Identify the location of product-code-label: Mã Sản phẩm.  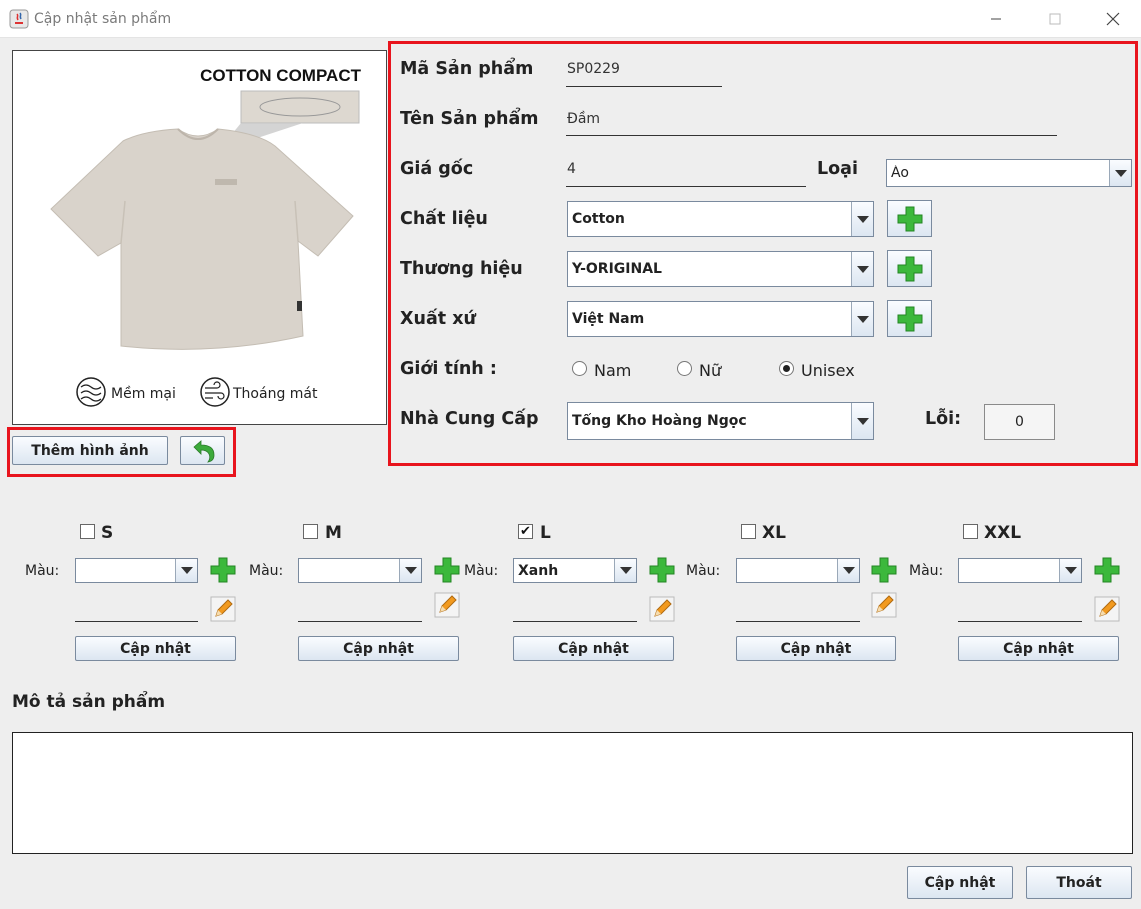
(467, 69).